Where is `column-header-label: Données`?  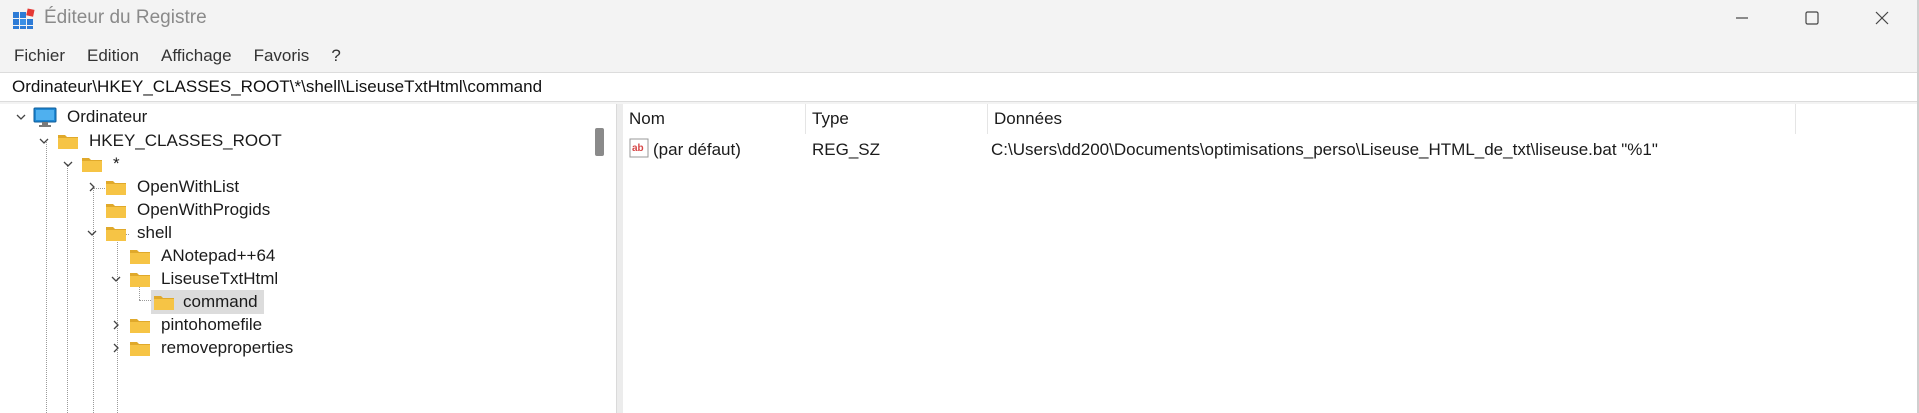 column-header-label: Données is located at coordinates (1028, 118).